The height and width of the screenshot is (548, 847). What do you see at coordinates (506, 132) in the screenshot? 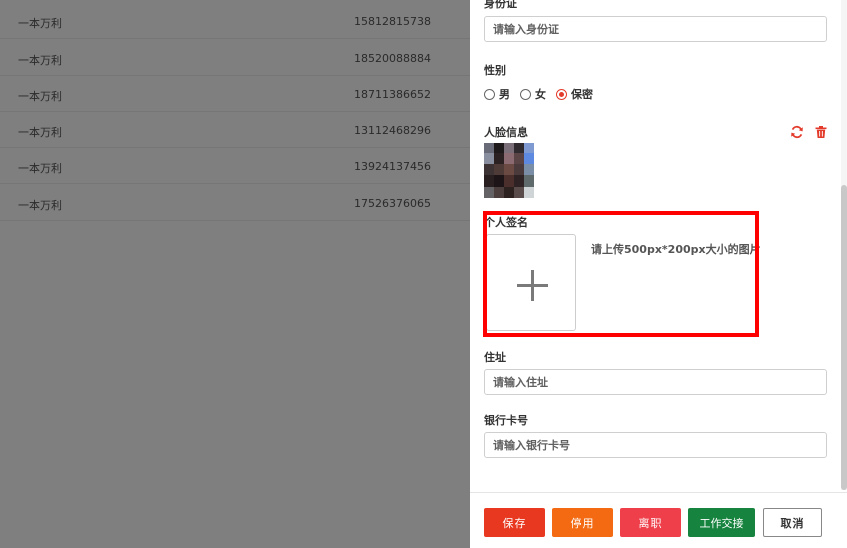
I see `face-info-label: 人脸信息` at bounding box center [506, 132].